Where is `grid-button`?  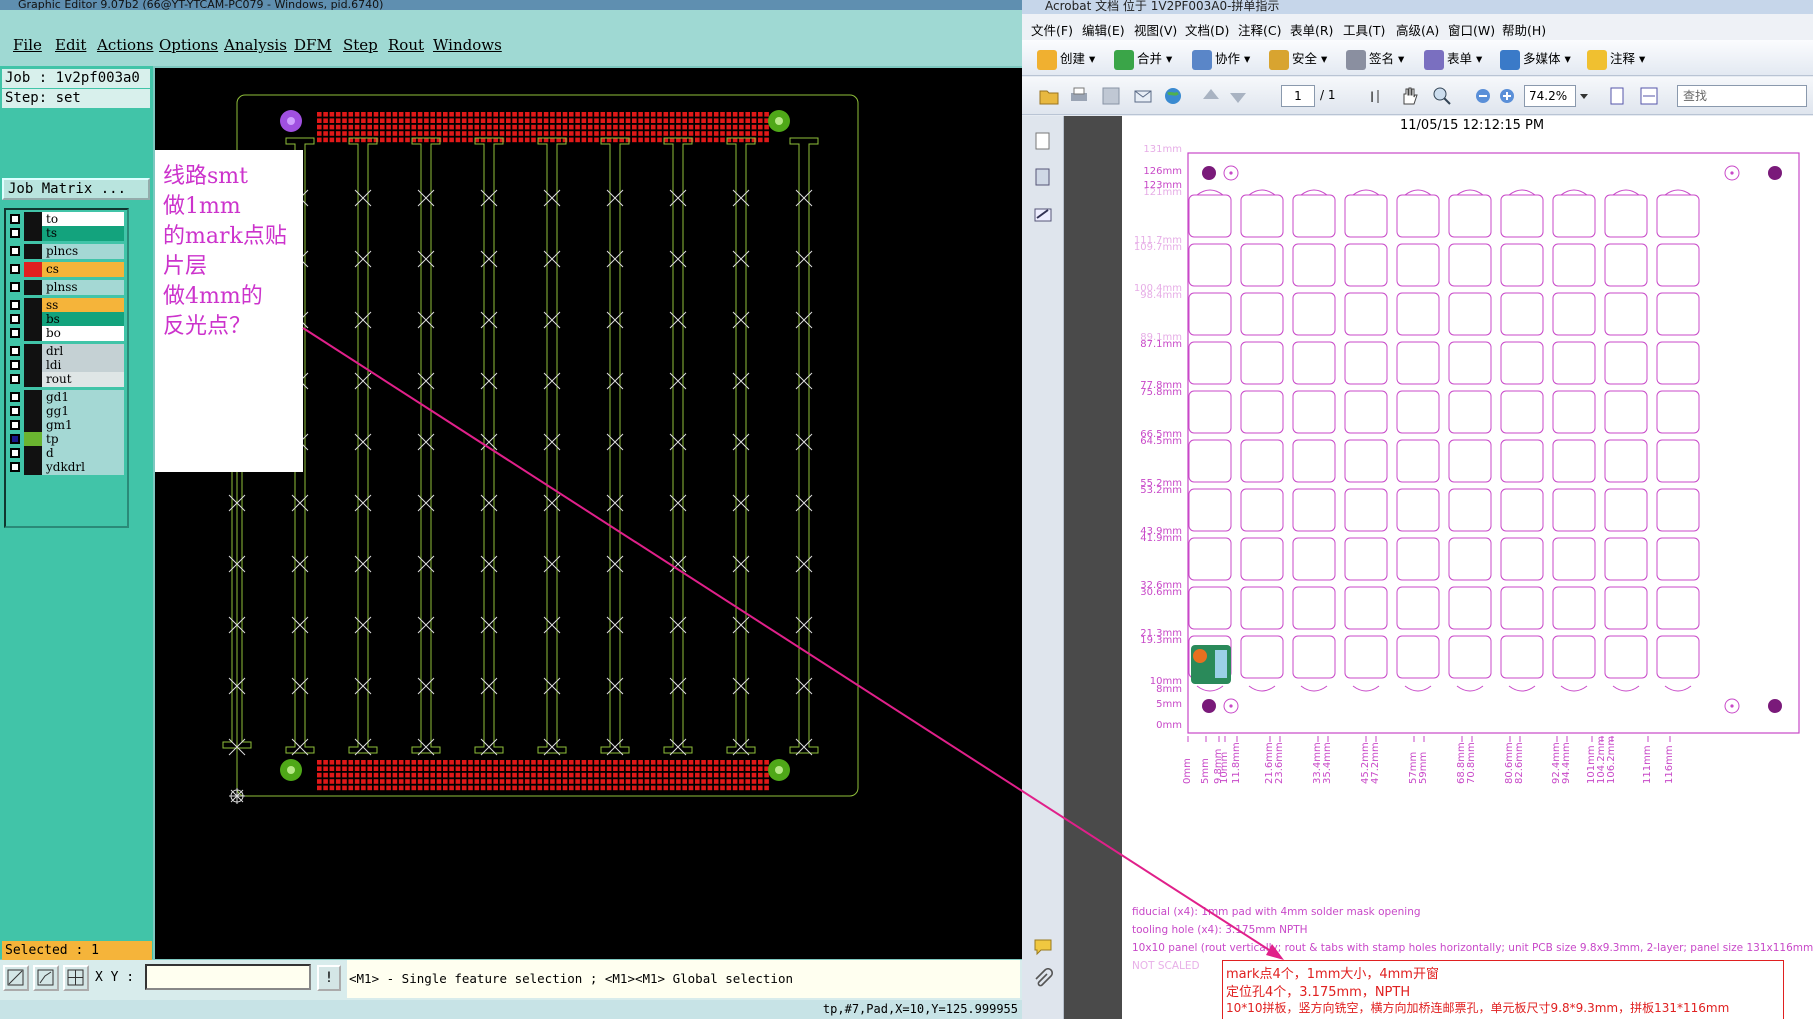 grid-button is located at coordinates (76, 978).